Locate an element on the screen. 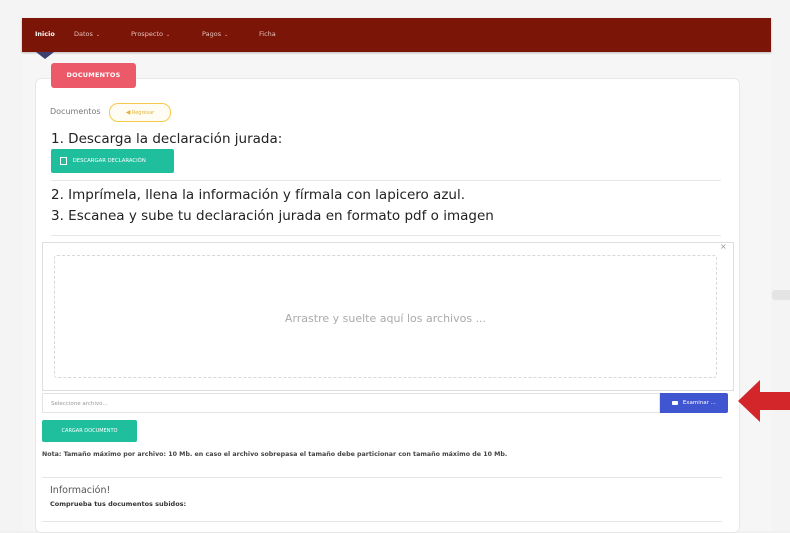  back-button-label: Regresar is located at coordinates (143, 113).